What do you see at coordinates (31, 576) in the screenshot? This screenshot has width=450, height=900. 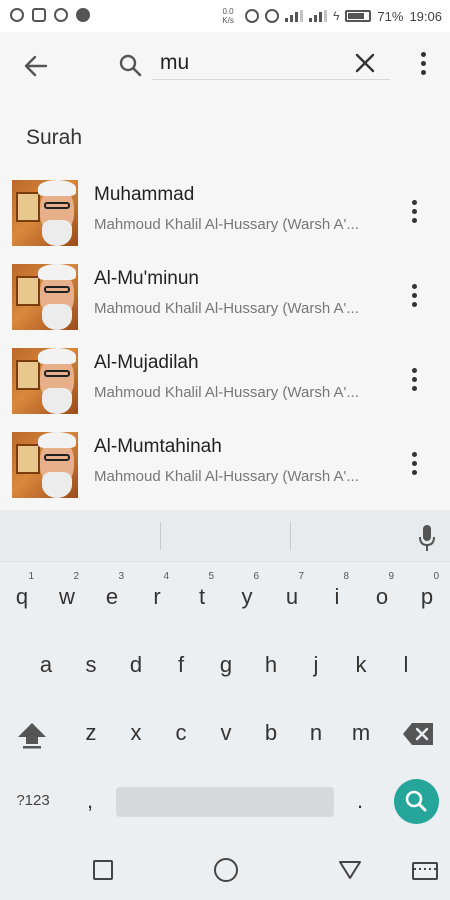 I see `key-hint: 1` at bounding box center [31, 576].